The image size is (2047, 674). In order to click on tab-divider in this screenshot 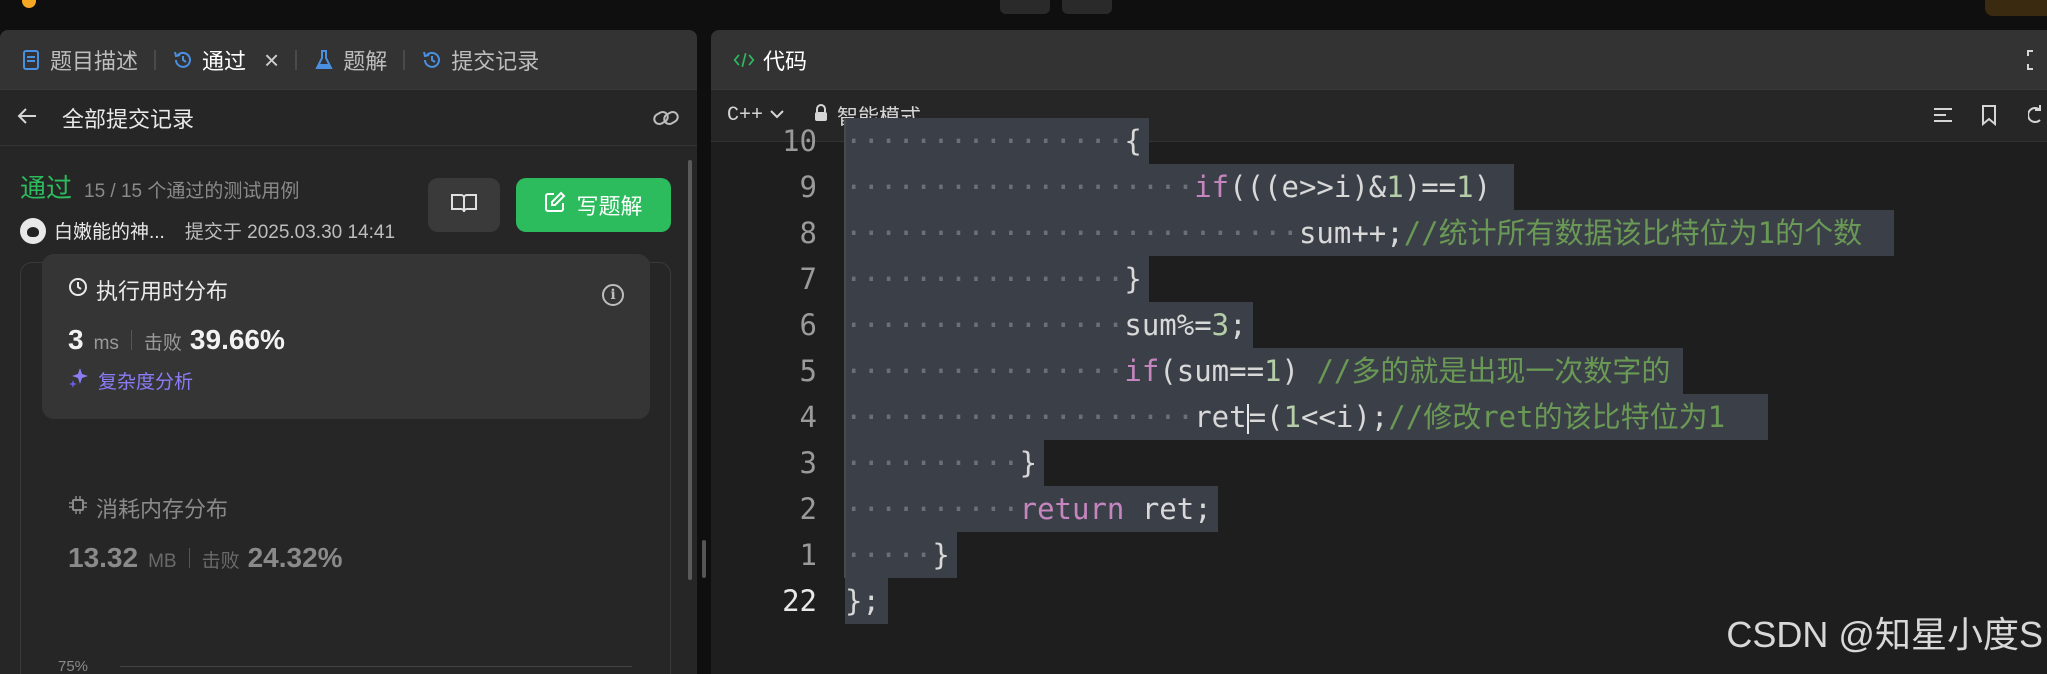, I will do `click(404, 59)`.